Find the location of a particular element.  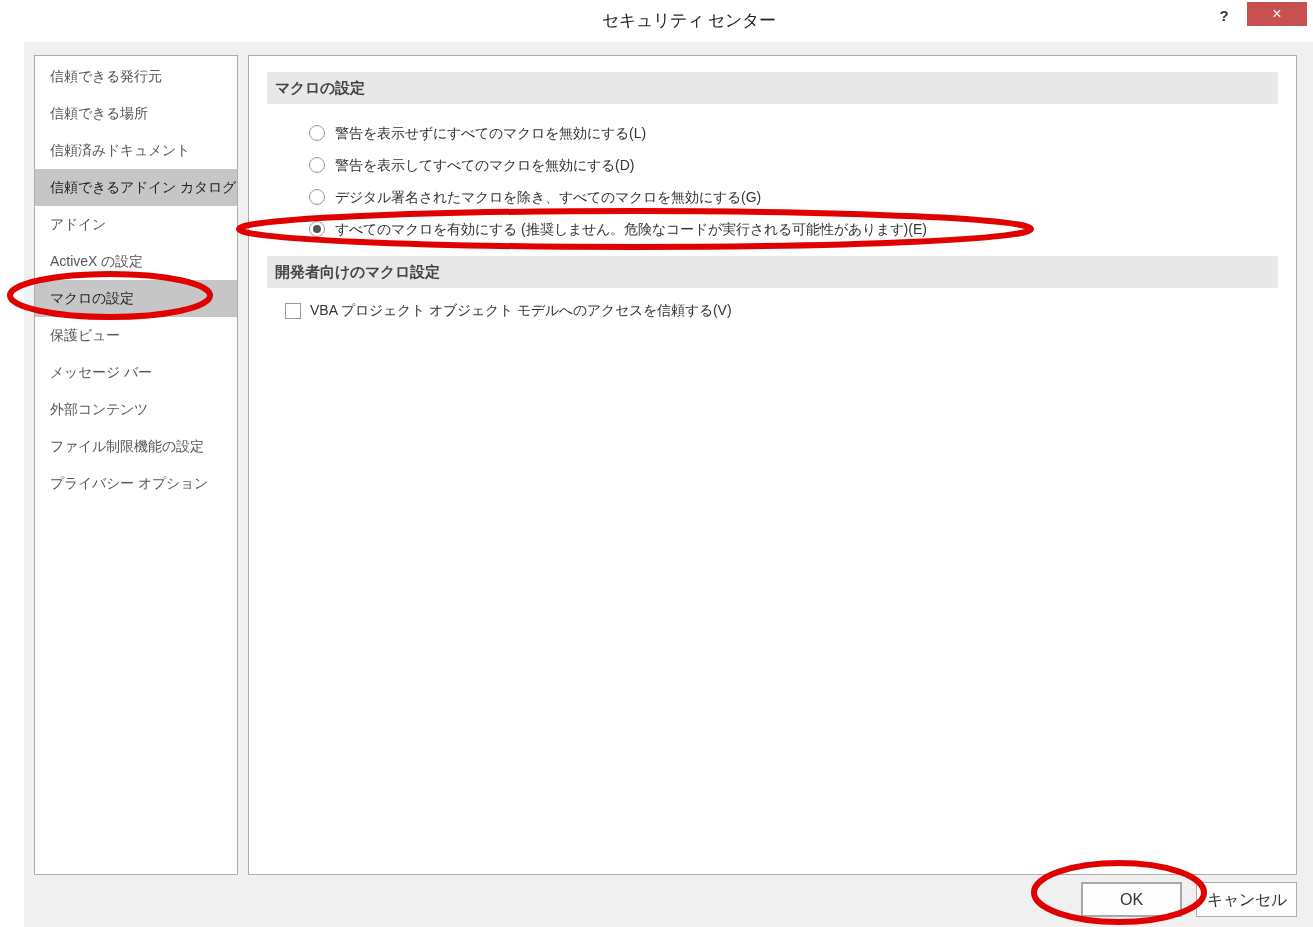

radio-option: デジタル署名されたマクロを除き、すべてのマクロを無効にする(G) is located at coordinates (535, 197).